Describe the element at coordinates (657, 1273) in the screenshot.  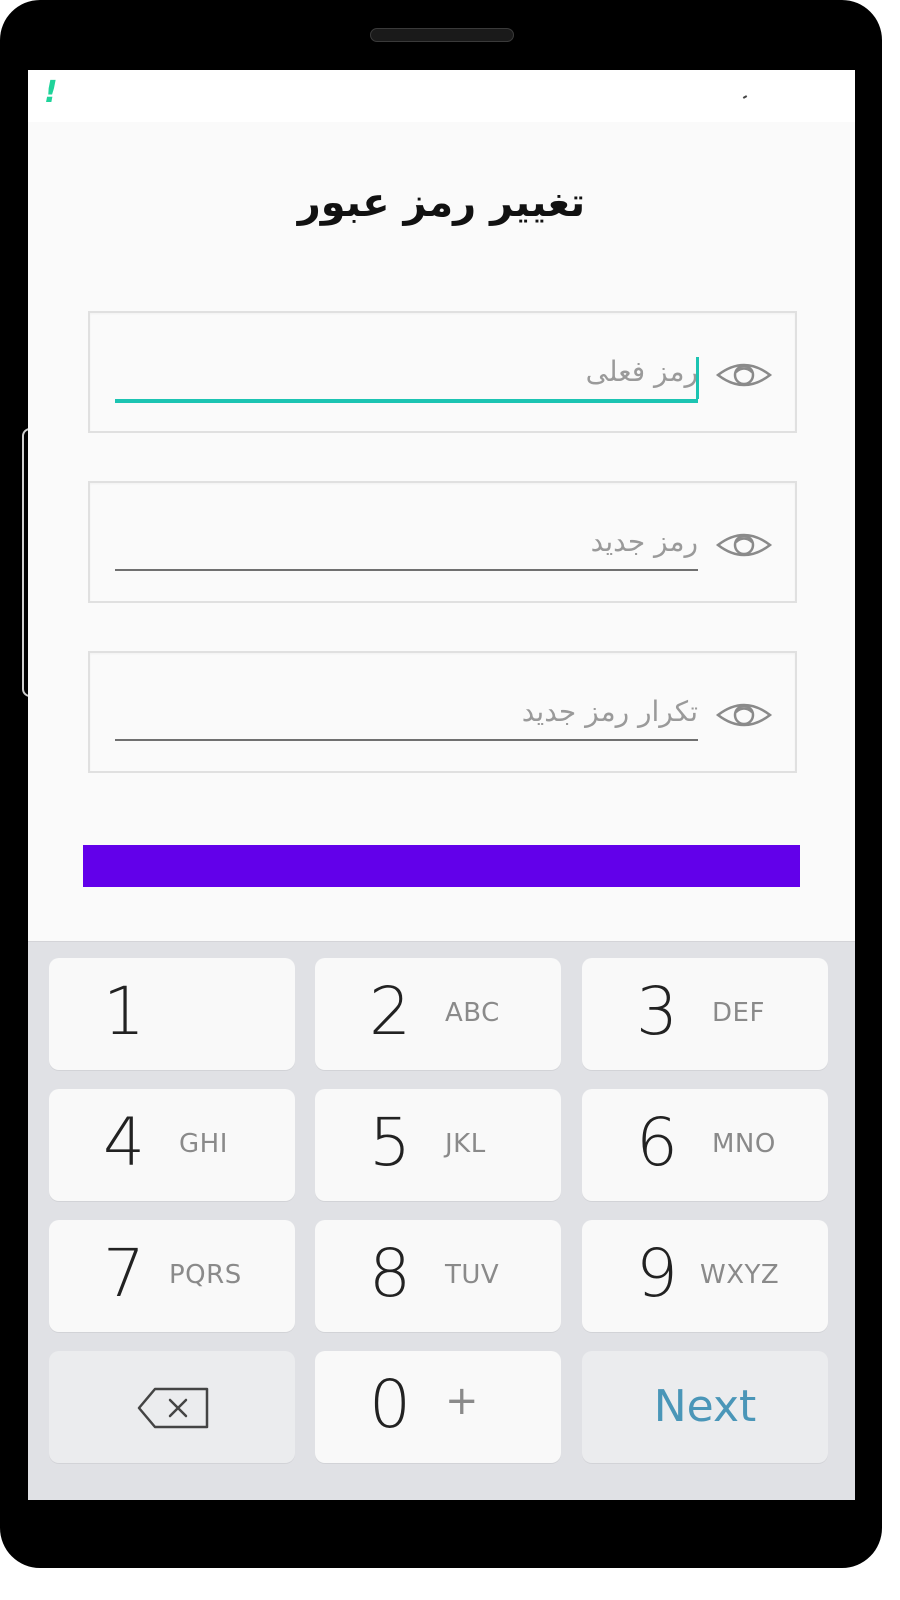
I see `key-digit: 9` at that location.